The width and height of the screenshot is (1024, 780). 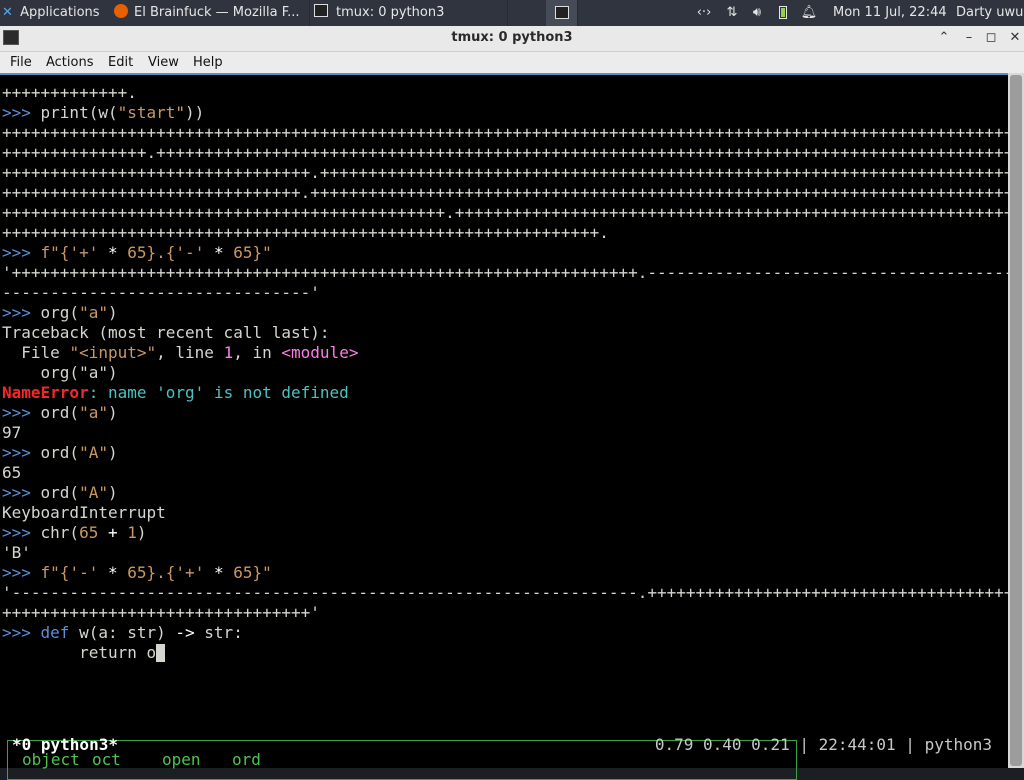 I want to click on applications-menu-button: ✕ Applications, so click(x=56, y=13).